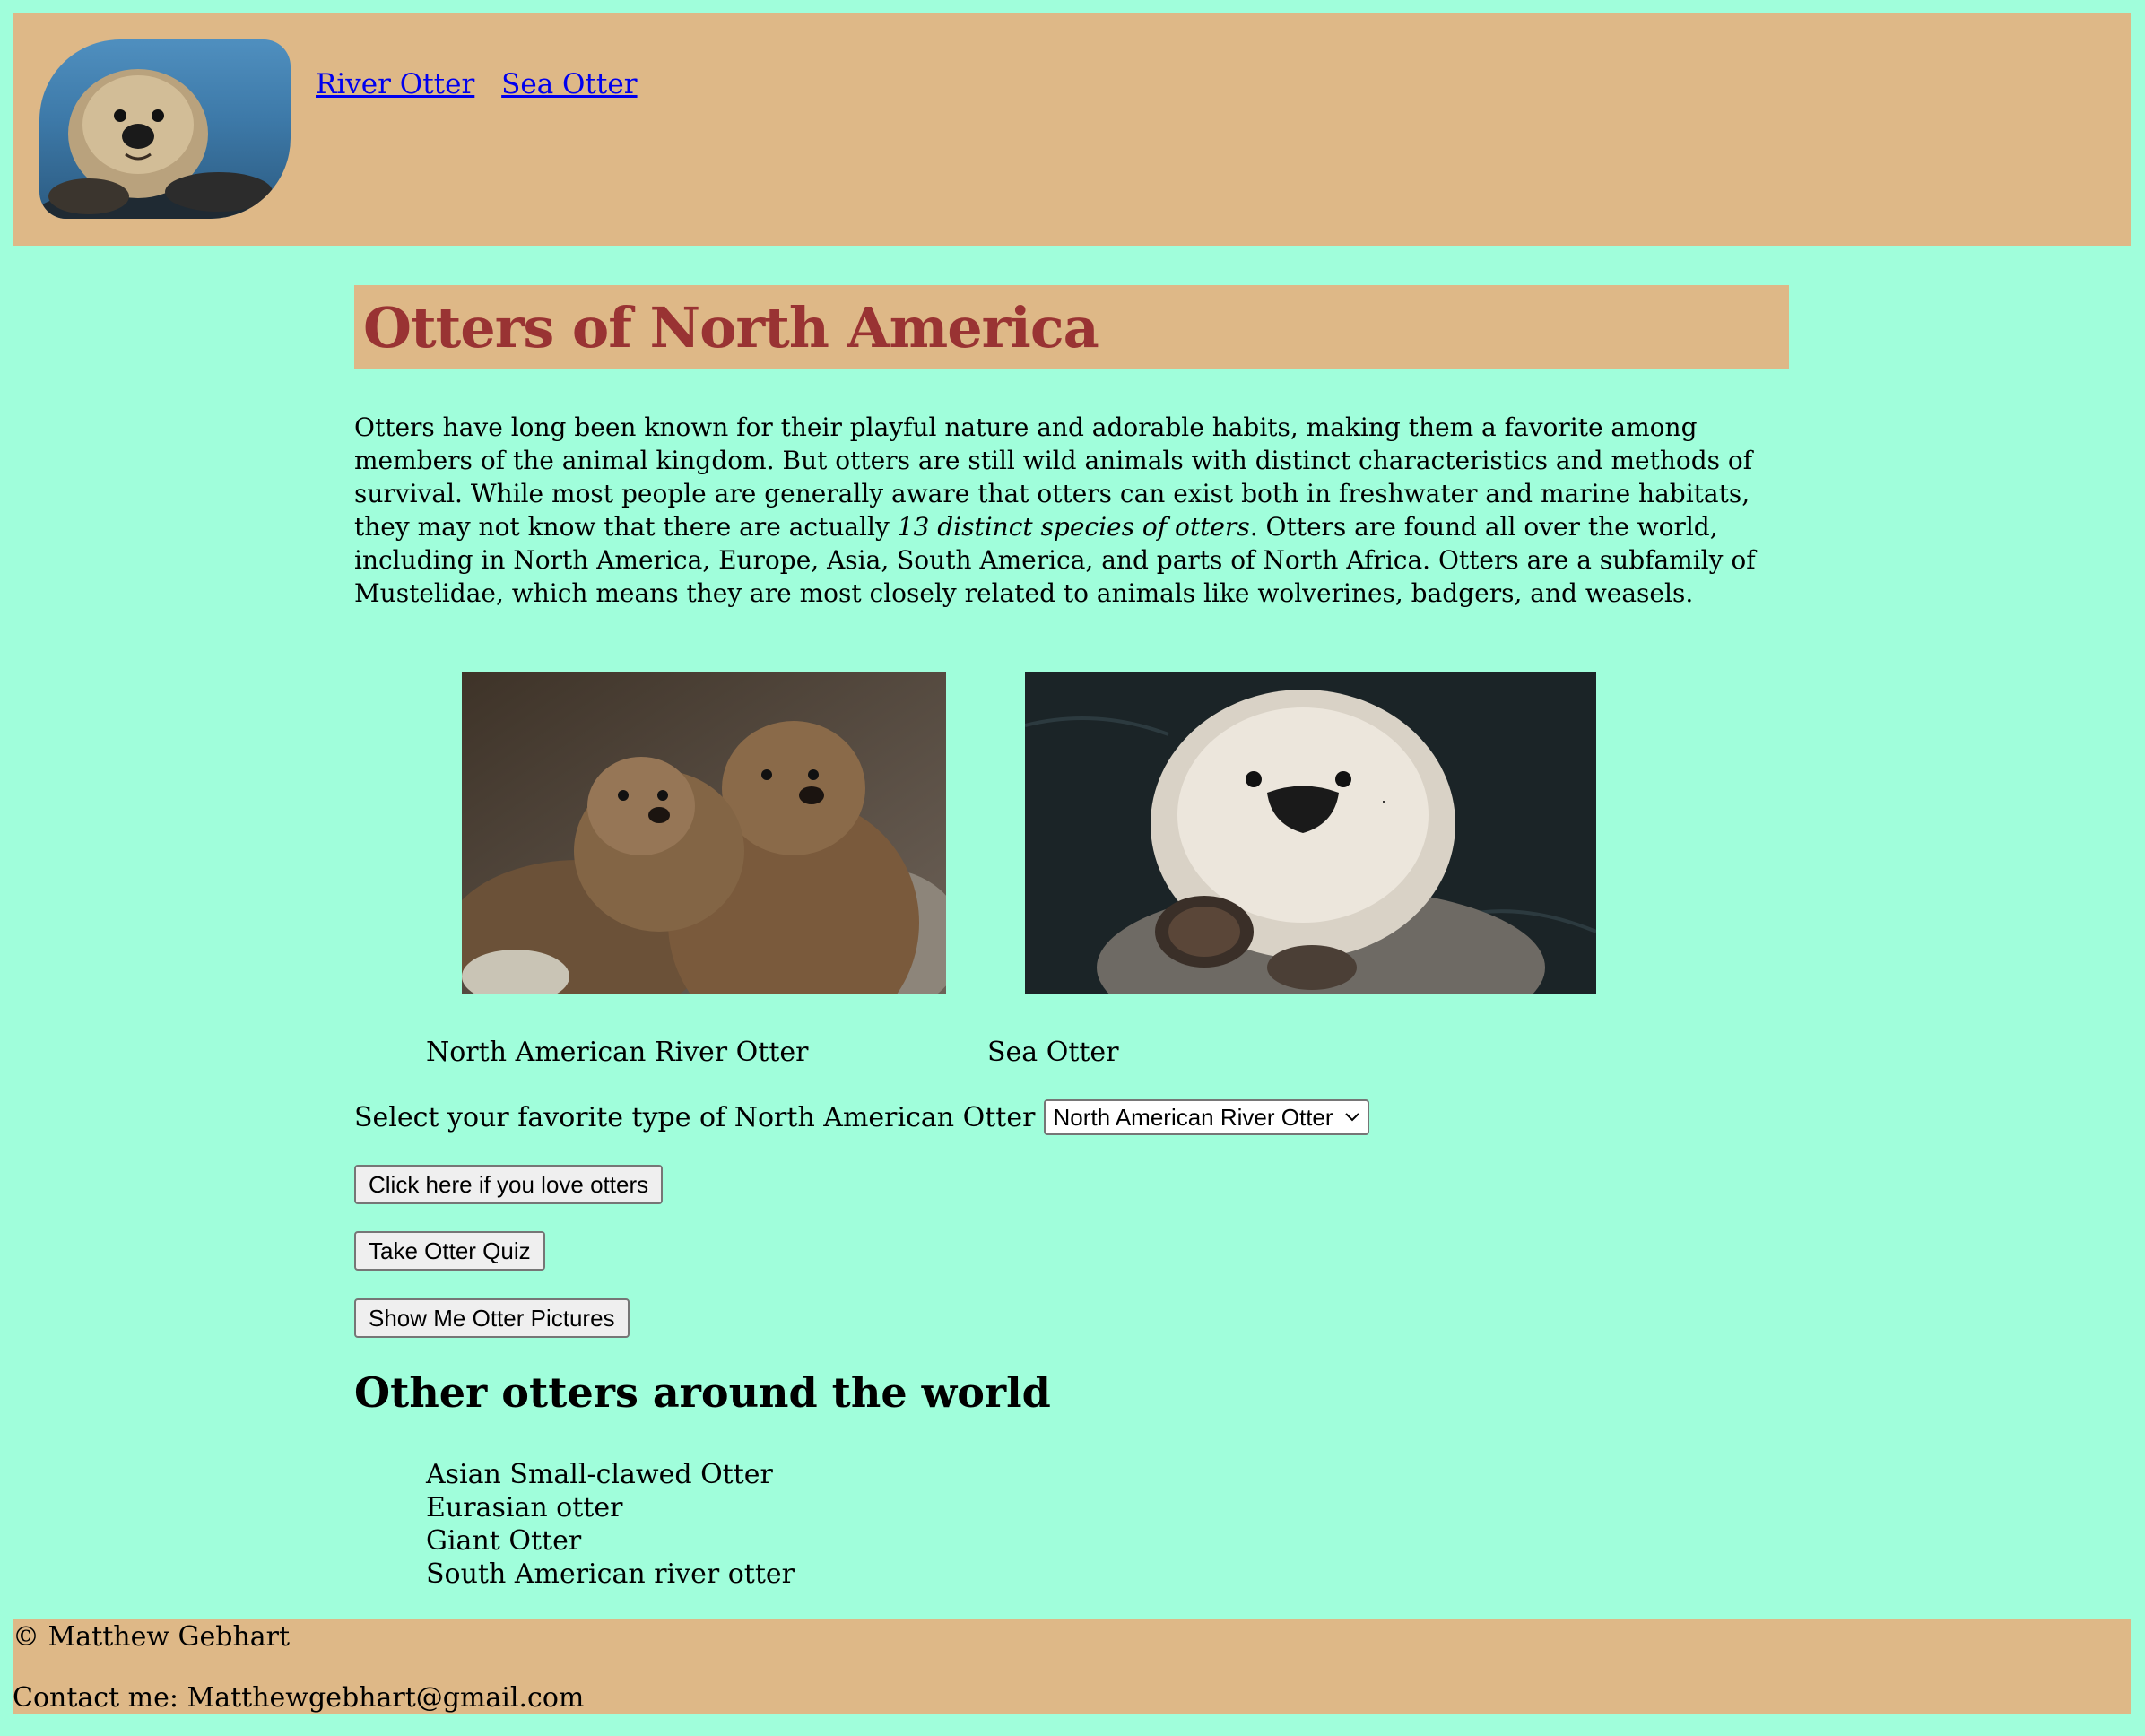 The image size is (2145, 1736). Describe the element at coordinates (731, 327) in the screenshot. I see `page-title: Otters of North America` at that location.